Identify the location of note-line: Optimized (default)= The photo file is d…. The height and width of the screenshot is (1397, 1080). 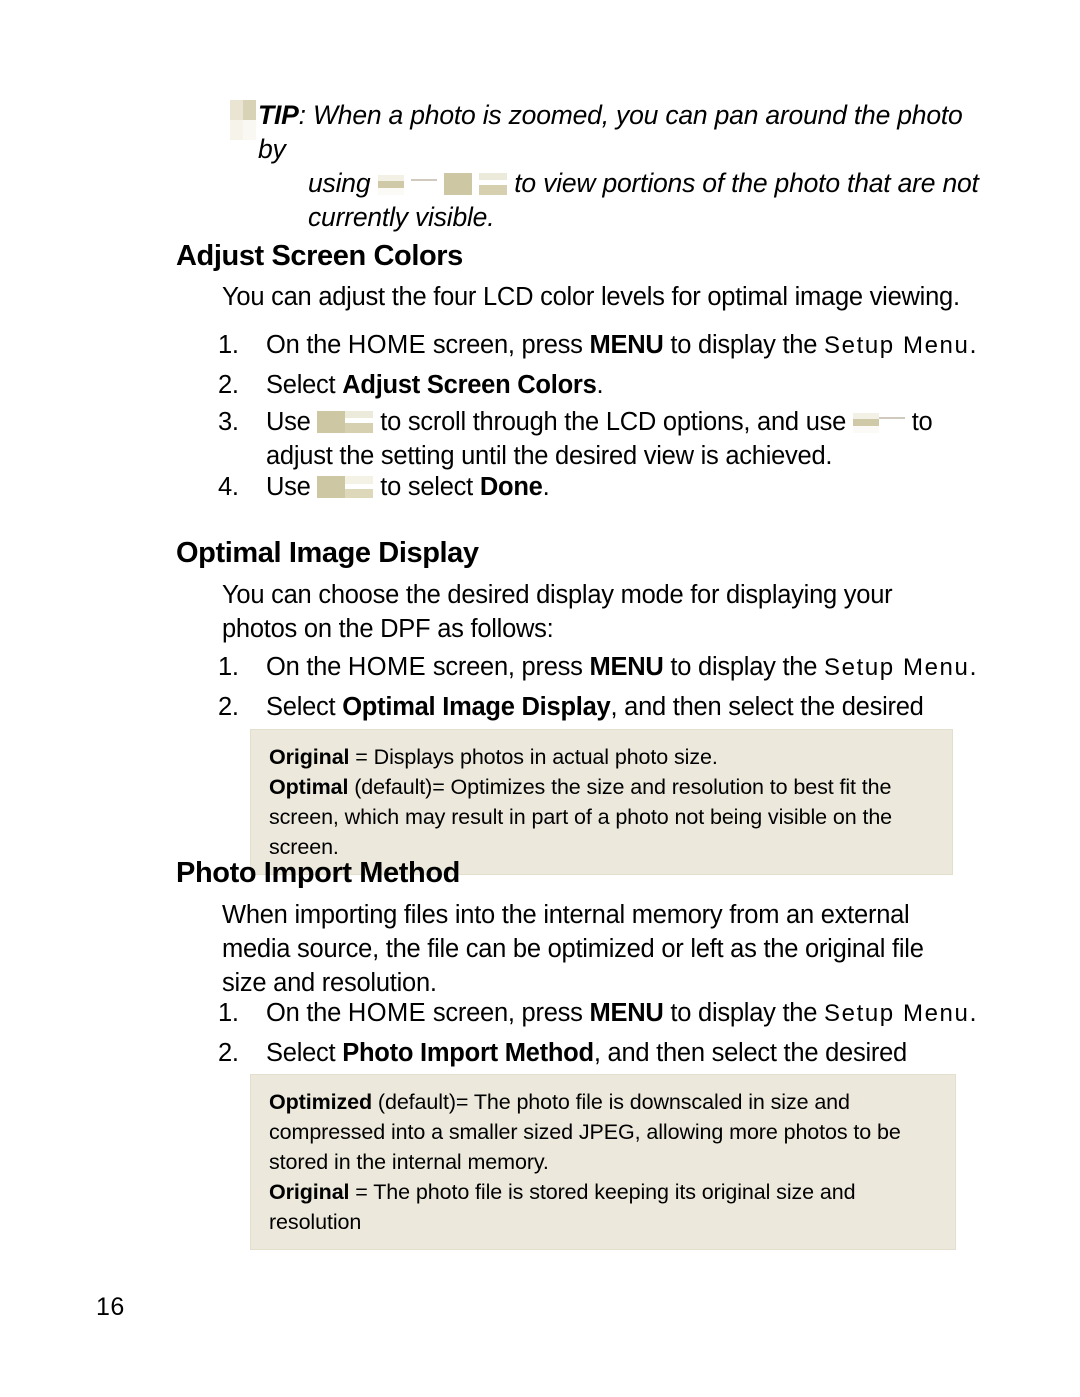
(603, 1132).